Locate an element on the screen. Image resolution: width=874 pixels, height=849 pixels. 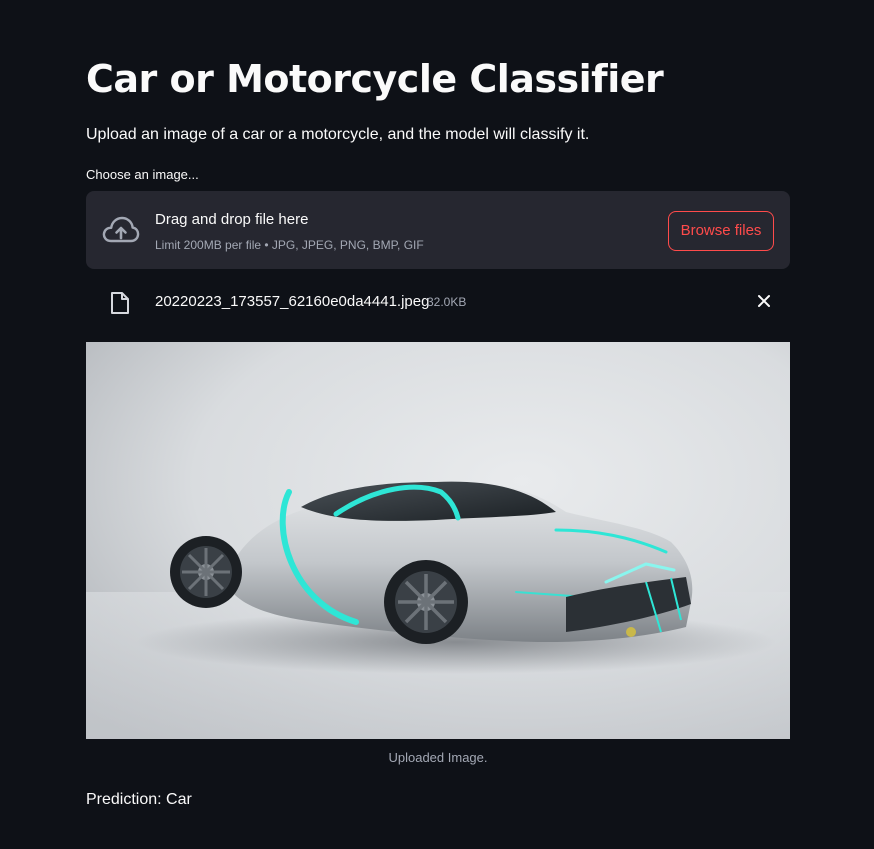
remove-file-button is located at coordinates (764, 302).